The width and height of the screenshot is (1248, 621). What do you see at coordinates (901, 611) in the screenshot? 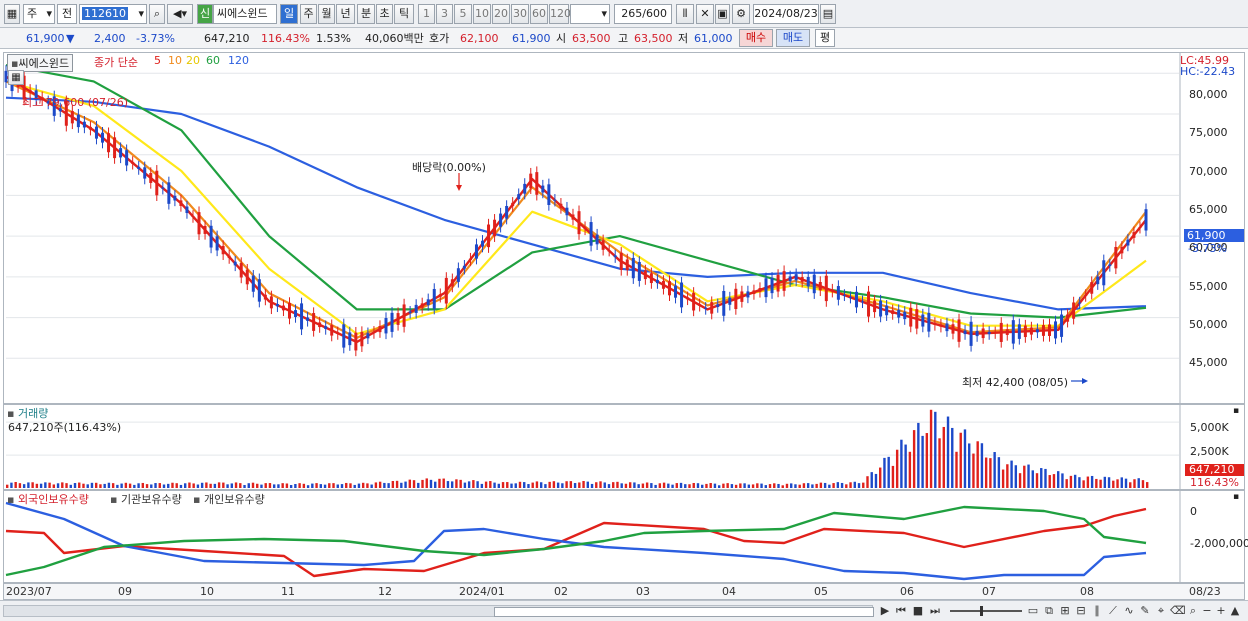
I see `rewind-icon: ⏮` at bounding box center [901, 611].